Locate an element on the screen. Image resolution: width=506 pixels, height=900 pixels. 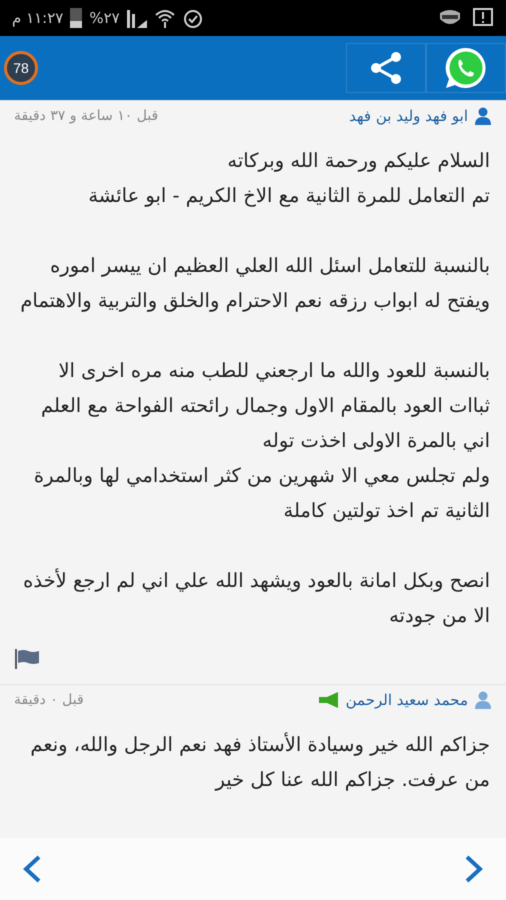
share-icon is located at coordinates (386, 68).